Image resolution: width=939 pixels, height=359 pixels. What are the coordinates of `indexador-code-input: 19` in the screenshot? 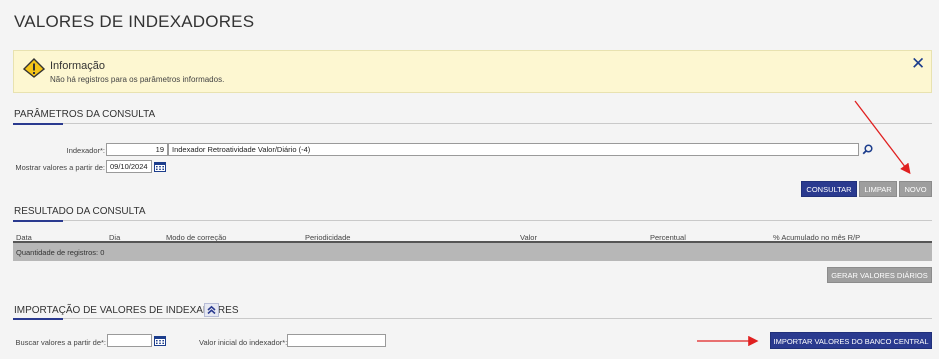 It's located at (137, 149).